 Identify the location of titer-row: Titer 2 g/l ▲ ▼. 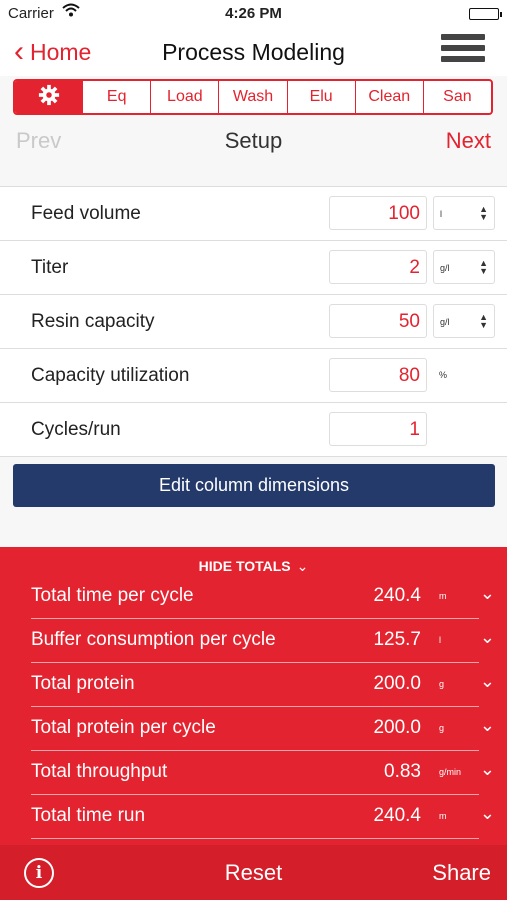
(253, 268).